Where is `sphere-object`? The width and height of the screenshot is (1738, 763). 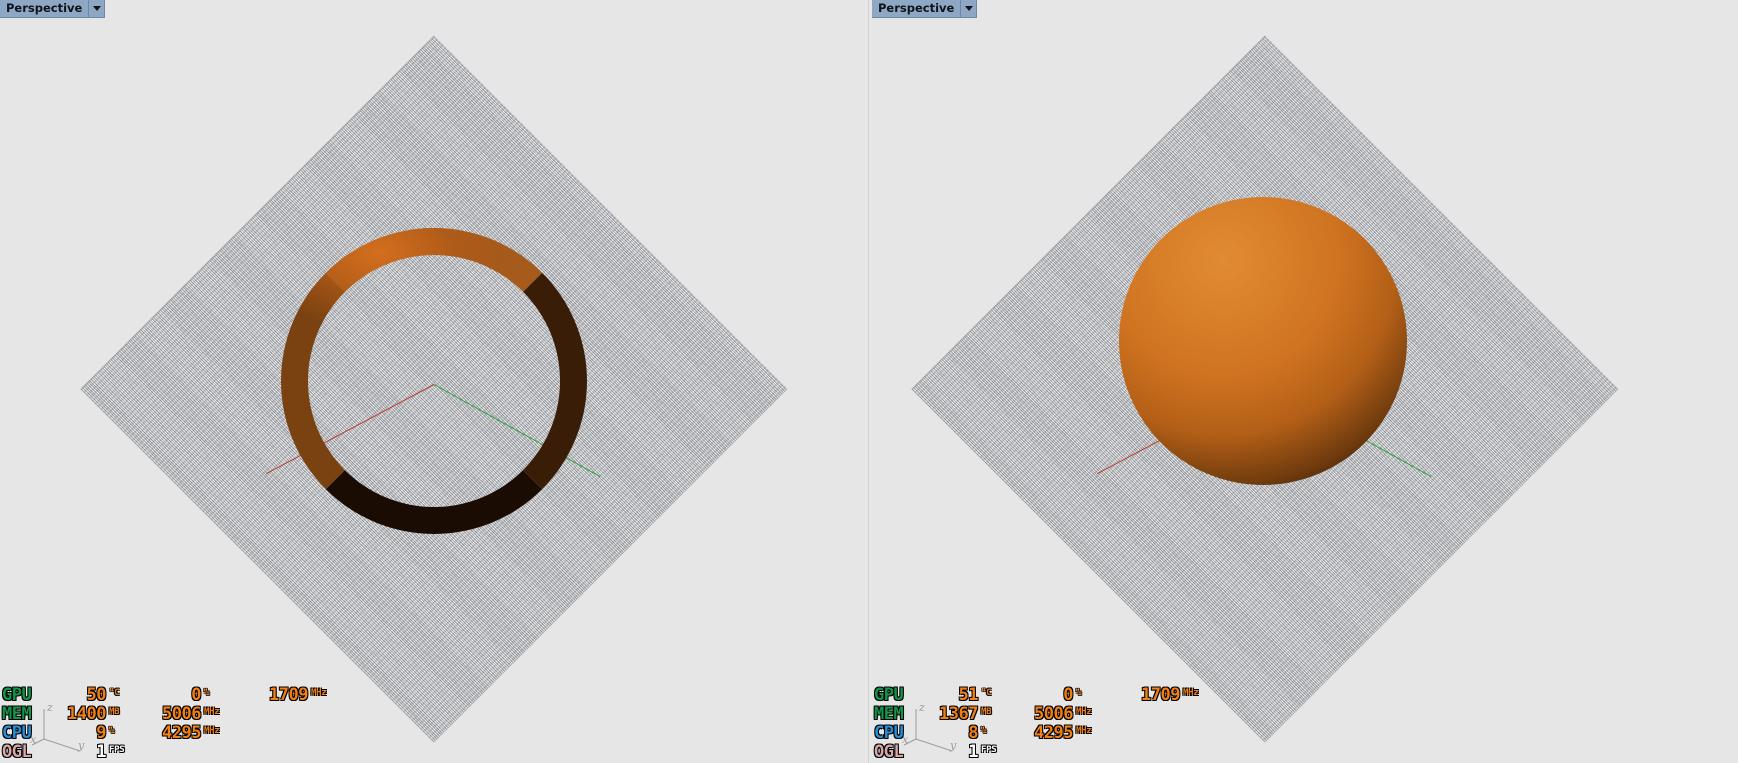
sphere-object is located at coordinates (1263, 341).